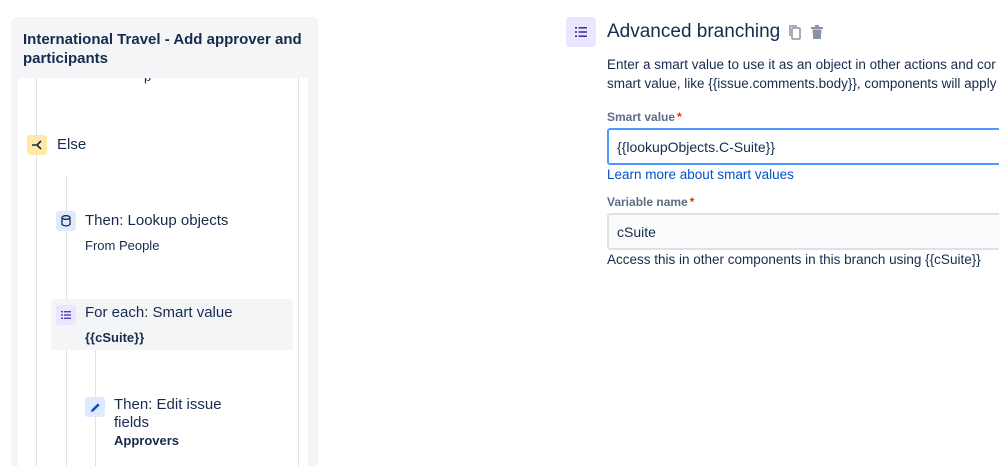 The width and height of the screenshot is (999, 466). Describe the element at coordinates (157, 220) in the screenshot. I see `lookup-title: Then: Lookup objects` at that location.